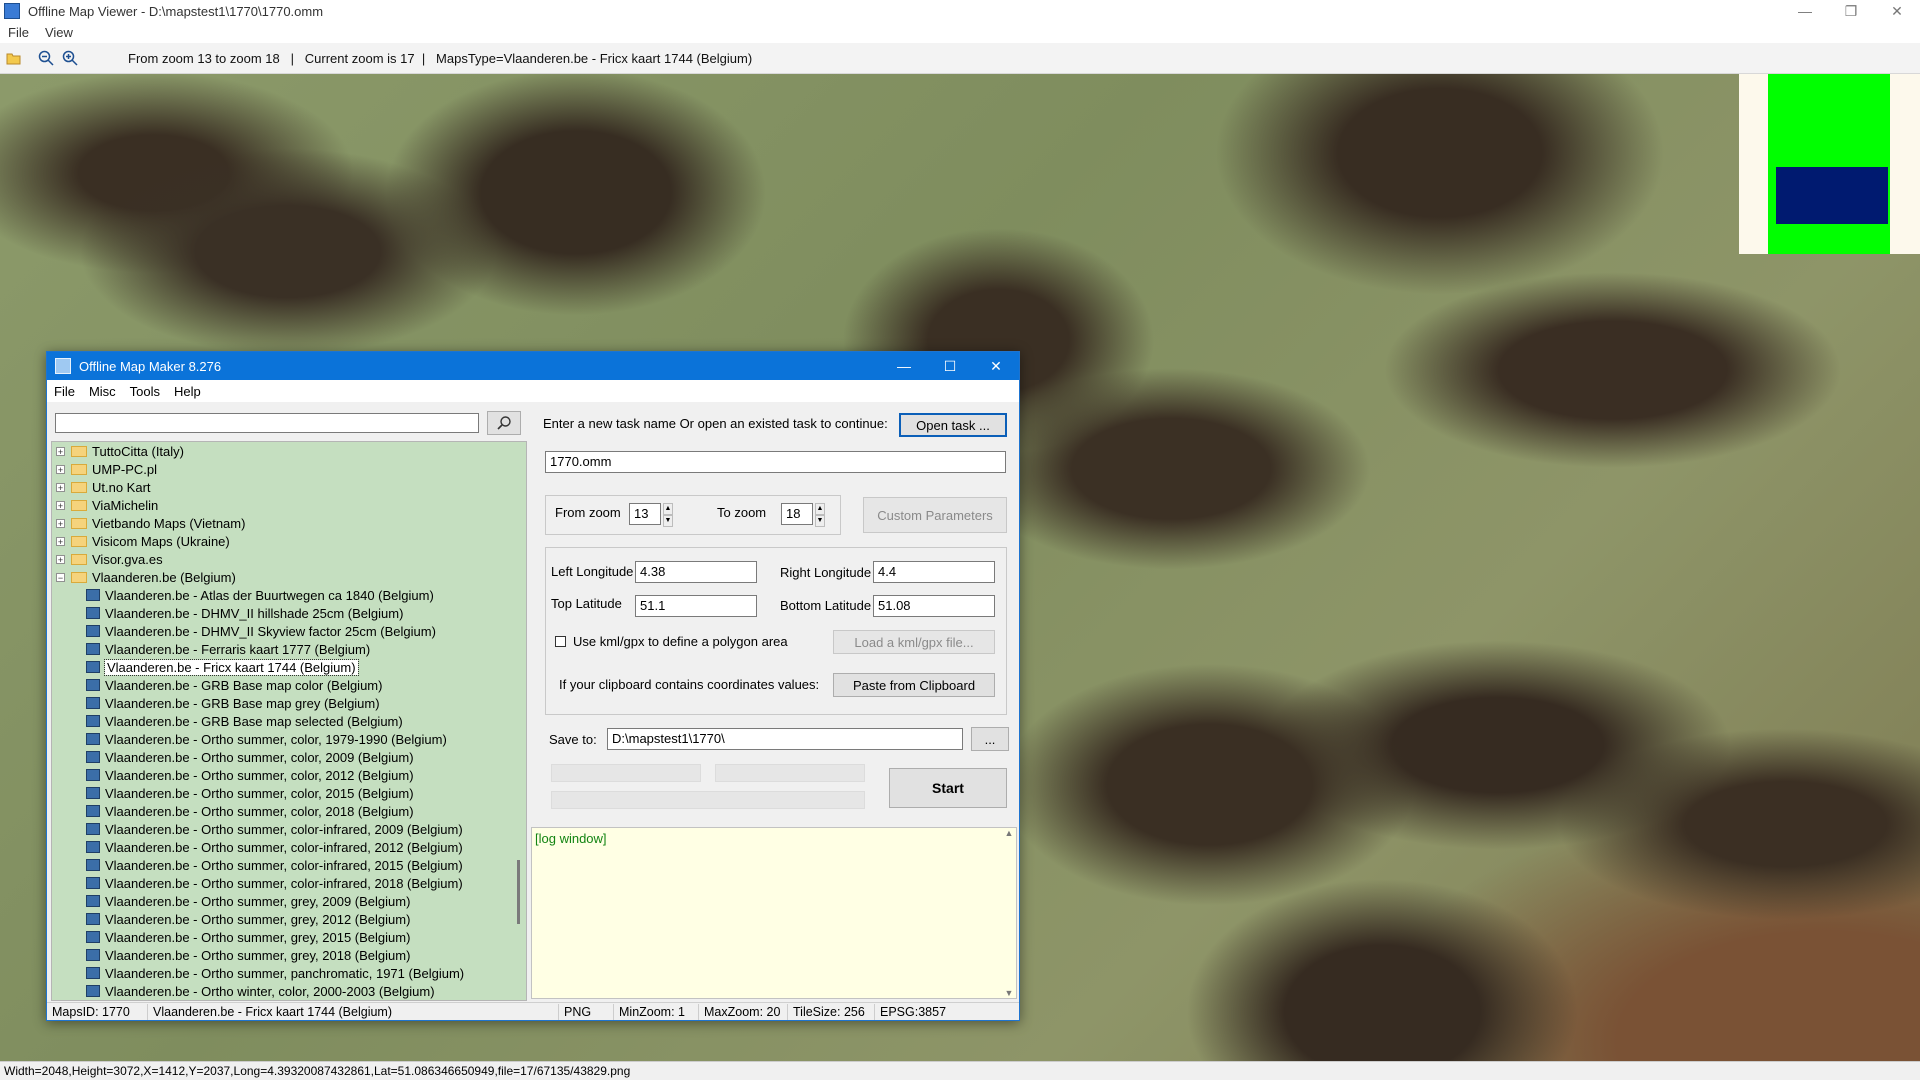 The height and width of the screenshot is (1080, 1920). What do you see at coordinates (102, 391) in the screenshot?
I see `dialog-menu-misc: Misc` at bounding box center [102, 391].